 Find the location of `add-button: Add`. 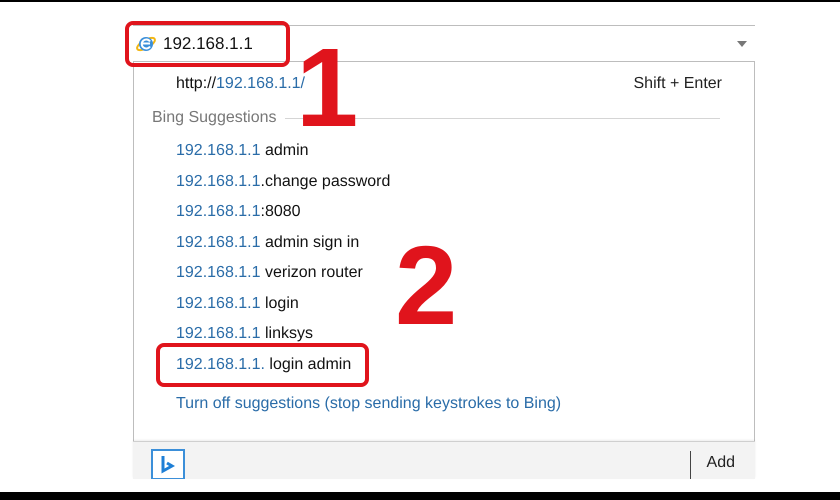

add-button: Add is located at coordinates (720, 465).